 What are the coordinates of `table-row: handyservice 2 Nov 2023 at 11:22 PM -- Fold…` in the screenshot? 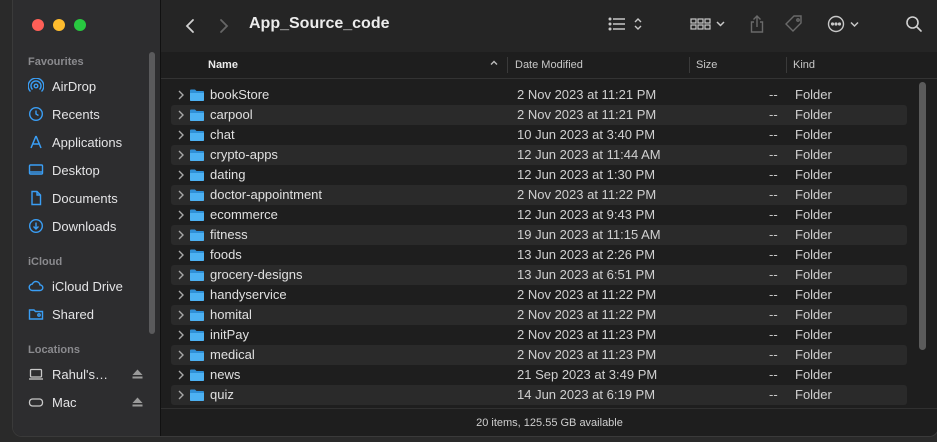 It's located at (539, 295).